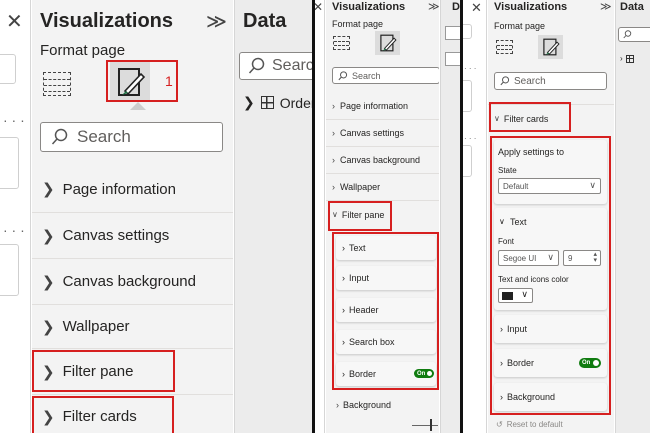 The image size is (650, 433). I want to click on section-canvas-settings: › Canvas settings, so click(382, 132).